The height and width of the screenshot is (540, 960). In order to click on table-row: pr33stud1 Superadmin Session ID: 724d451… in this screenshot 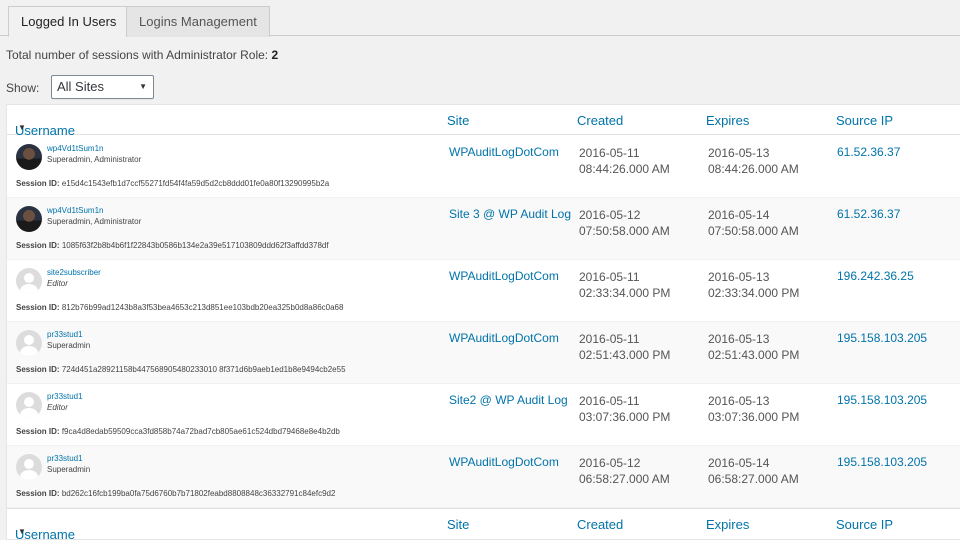, I will do `click(483, 353)`.